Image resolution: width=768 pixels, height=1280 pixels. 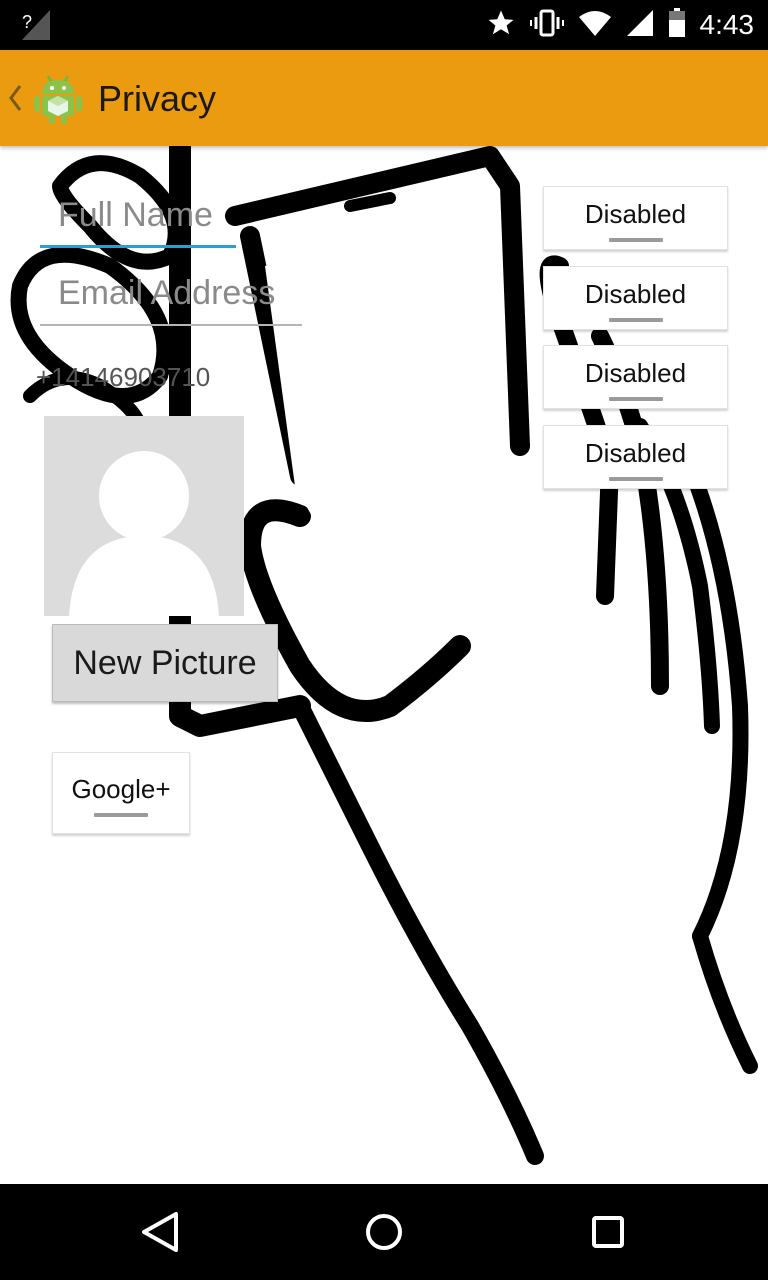 What do you see at coordinates (640, 25) in the screenshot?
I see `cell-signal-icon` at bounding box center [640, 25].